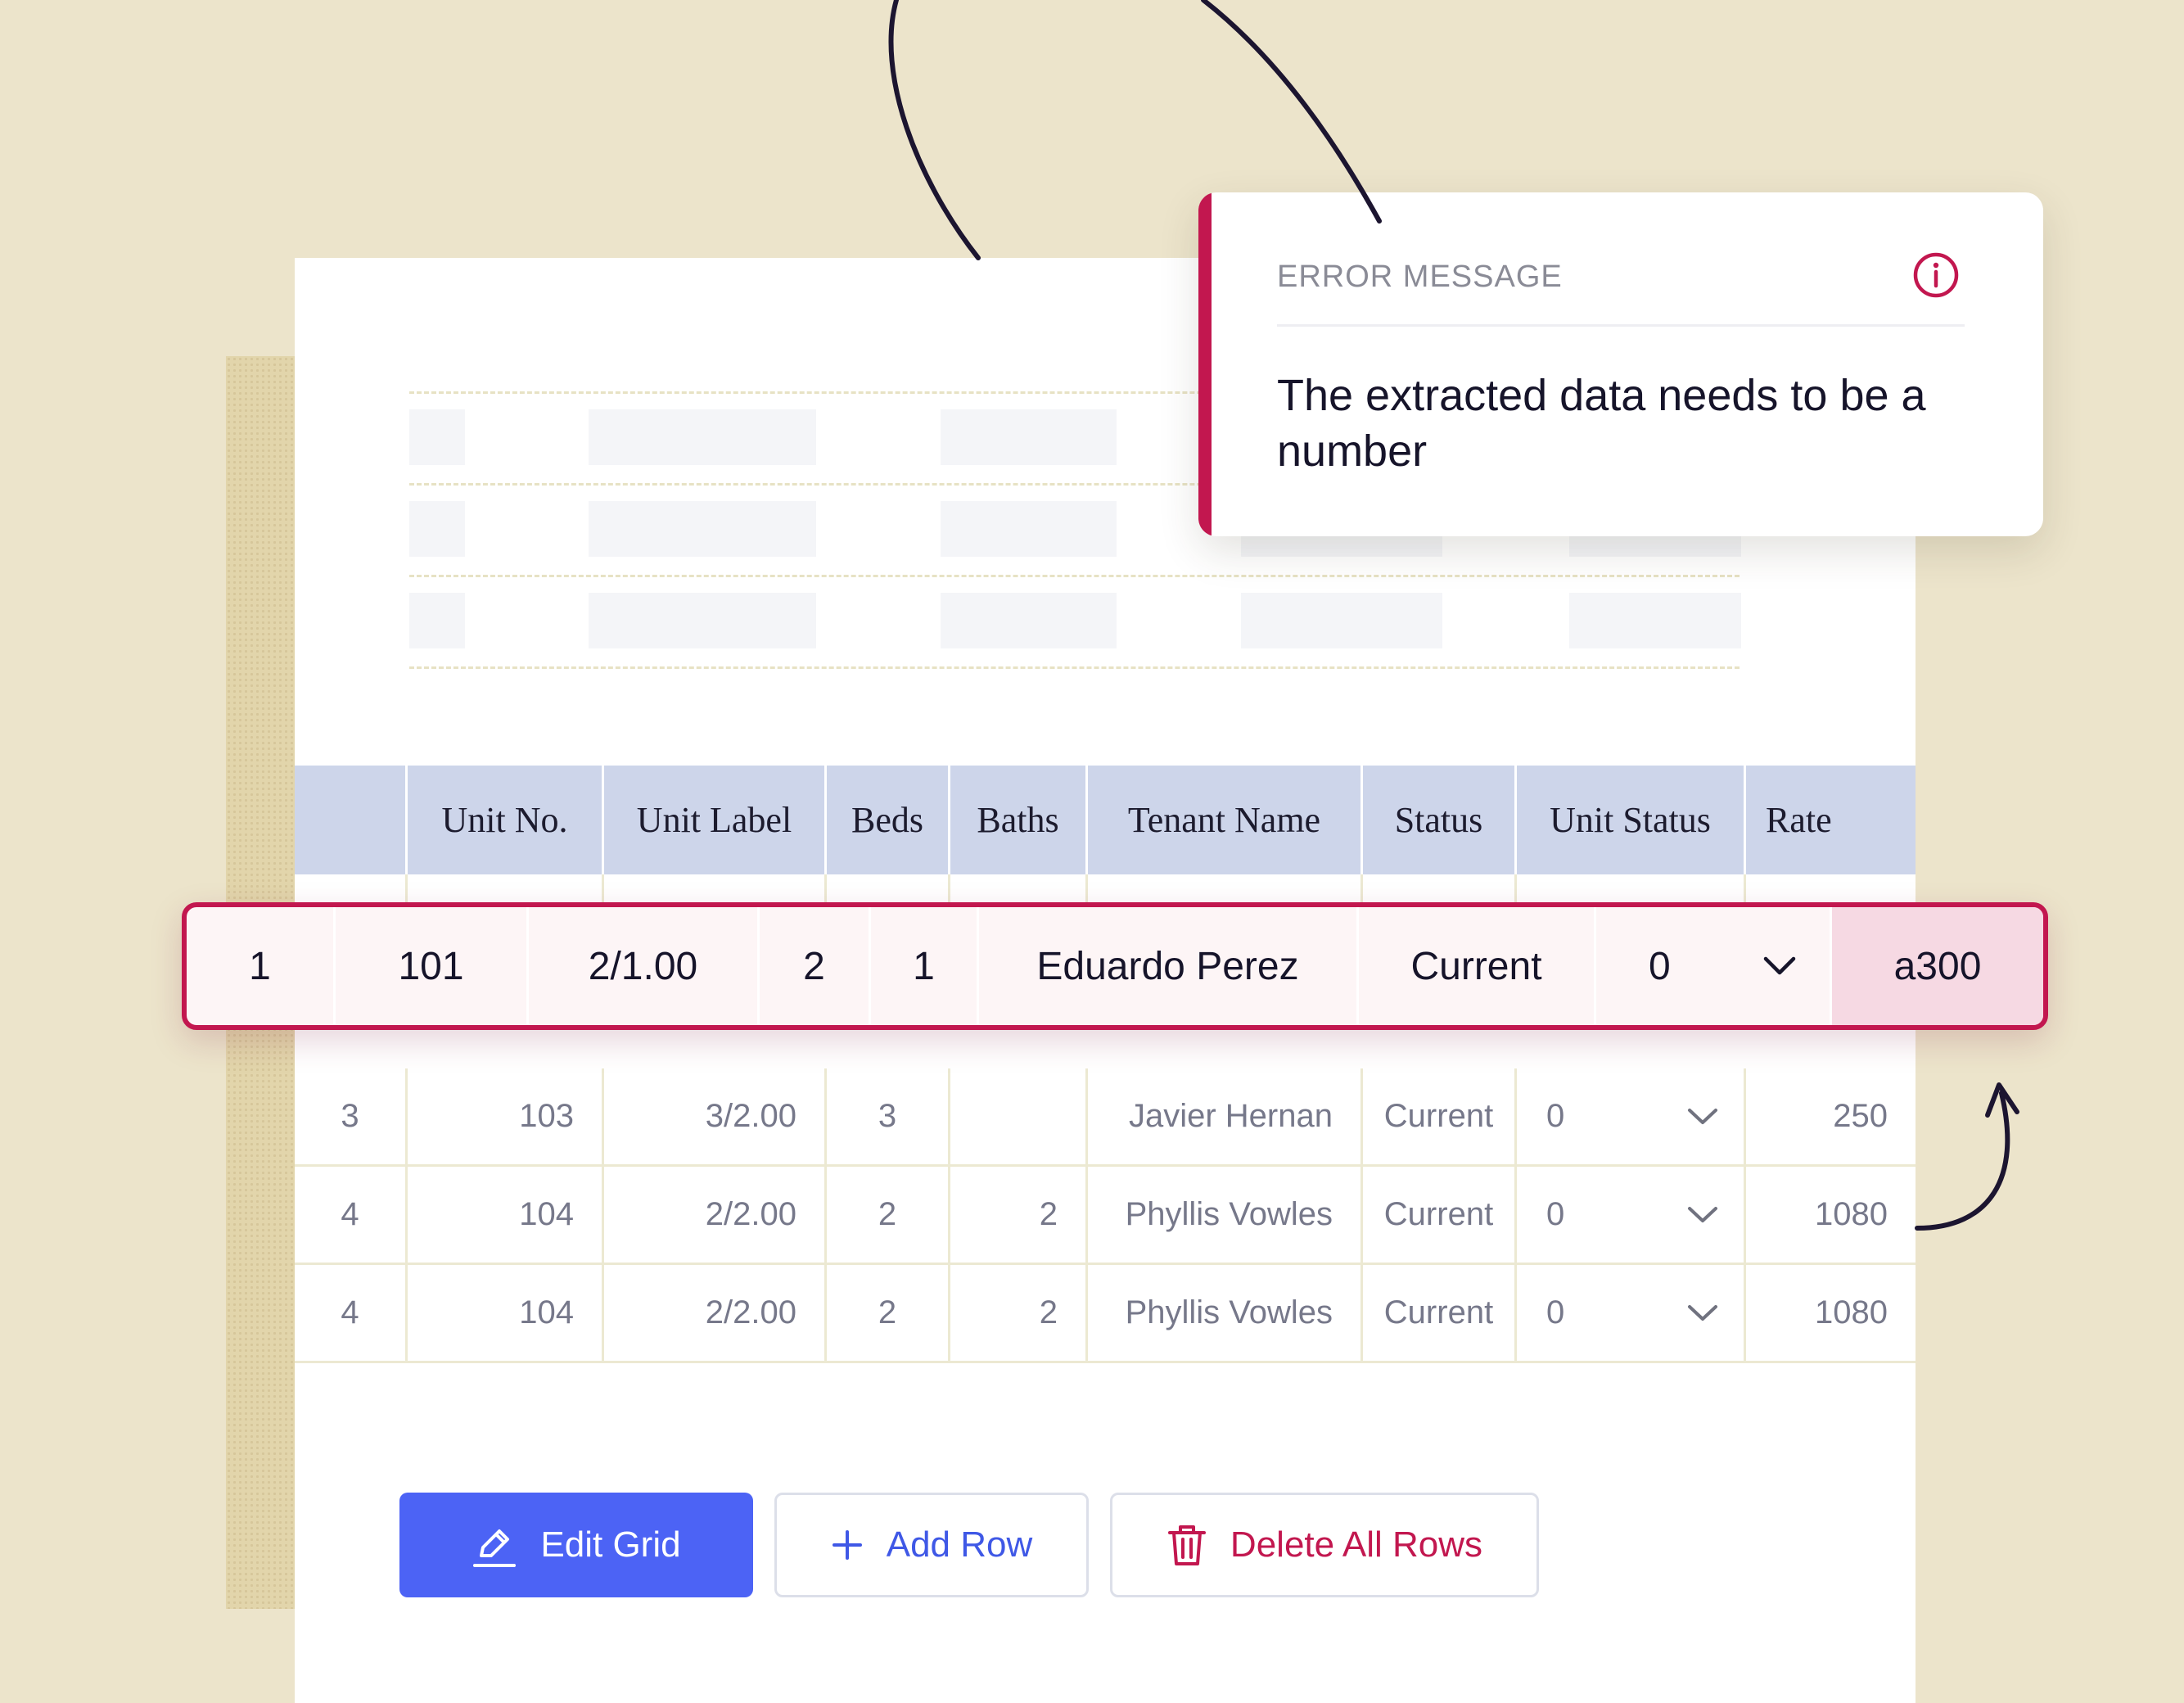 The image size is (2184, 1703). What do you see at coordinates (645, 966) in the screenshot?
I see `cell-unit-label: 2/1.00` at bounding box center [645, 966].